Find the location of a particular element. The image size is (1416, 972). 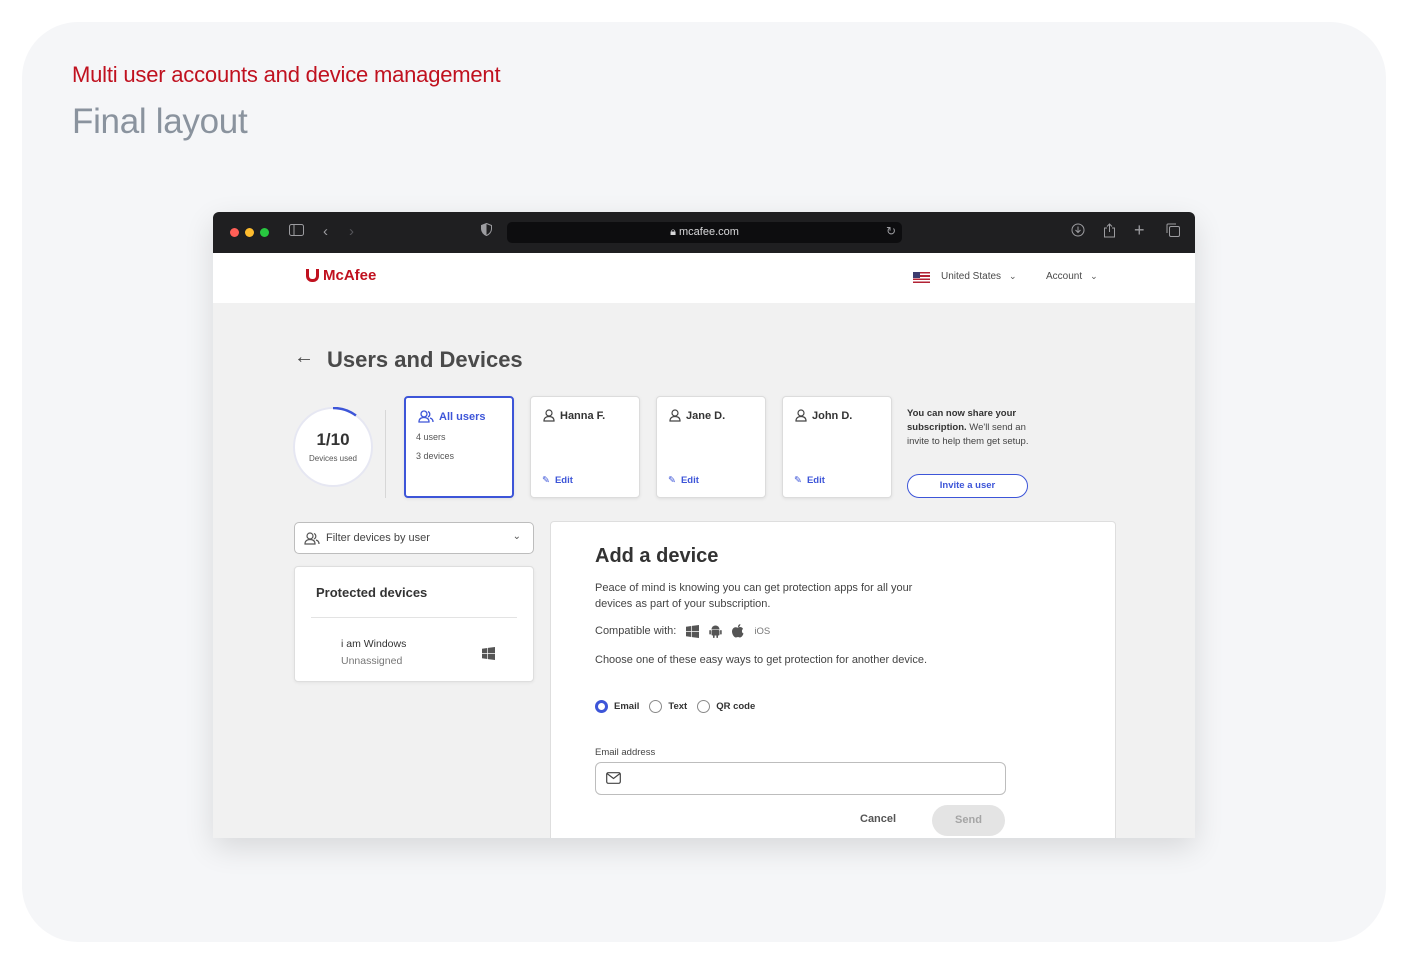

mcafee-shield-icon is located at coordinates (312, 275).